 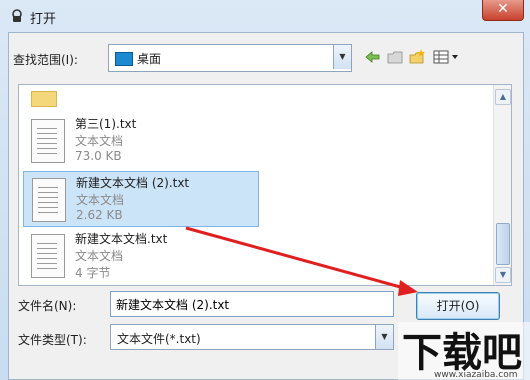 I want to click on watermark-url: www.xiazaiba.com, so click(x=476, y=375).